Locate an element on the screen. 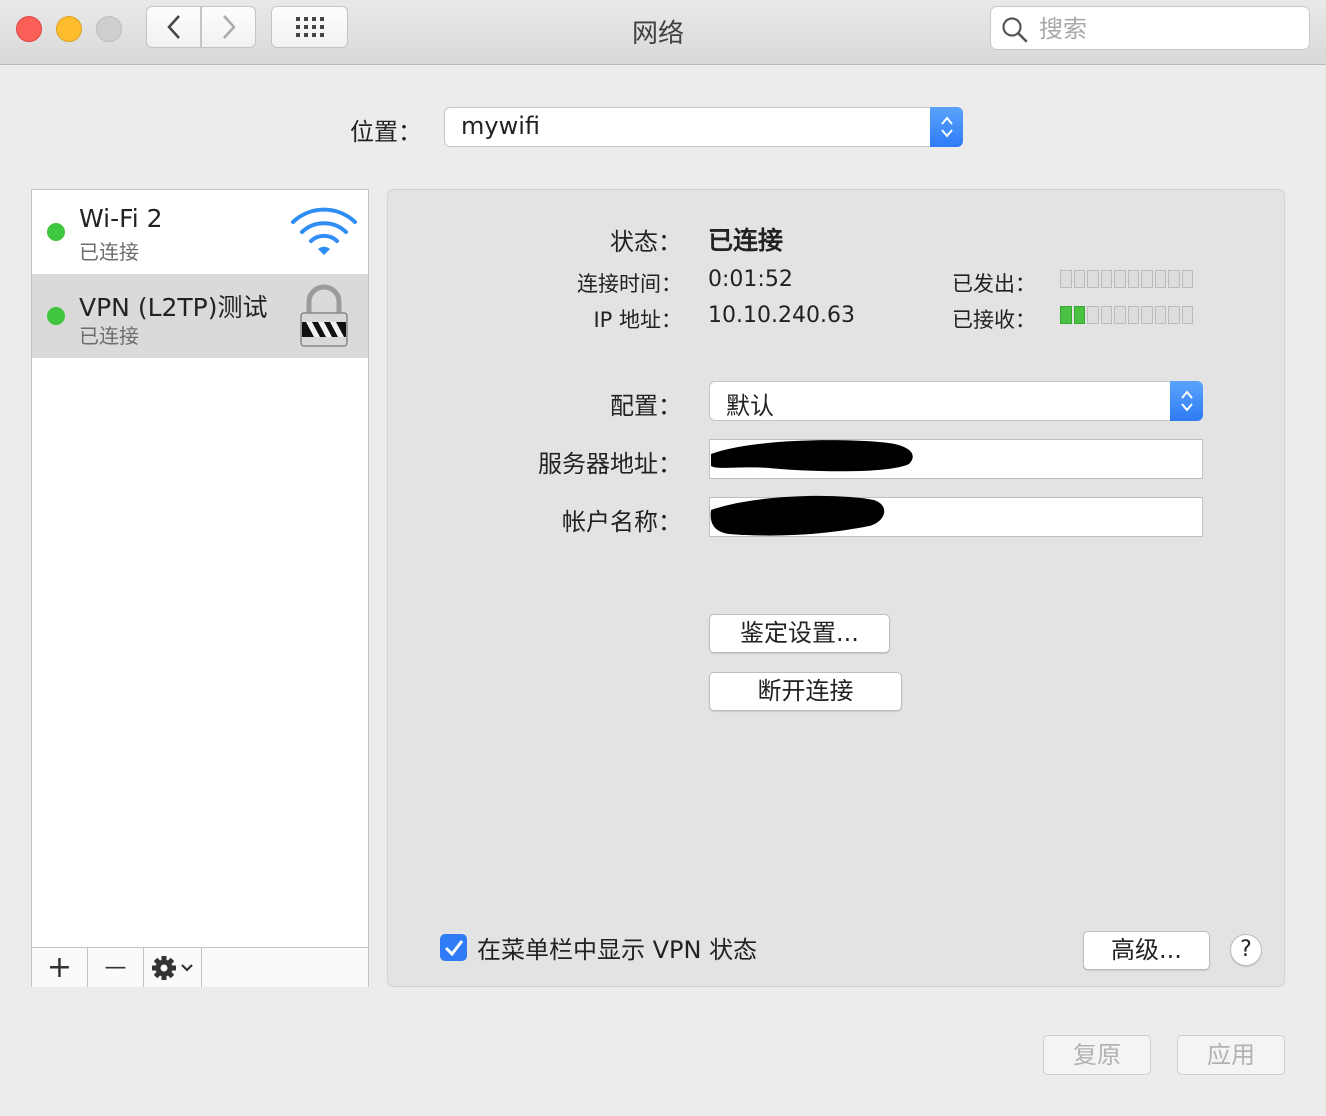  location-value: mywifi is located at coordinates (500, 126).